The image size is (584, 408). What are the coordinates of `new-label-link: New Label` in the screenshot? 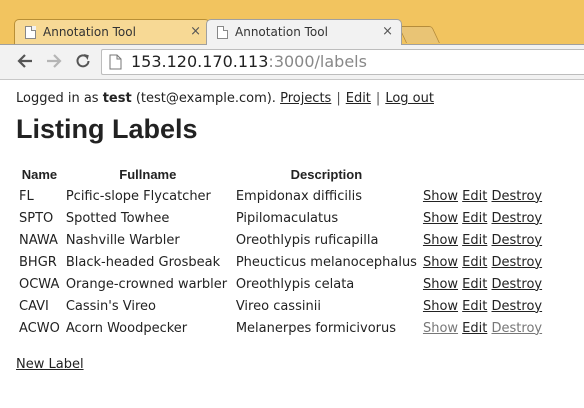 It's located at (50, 364).